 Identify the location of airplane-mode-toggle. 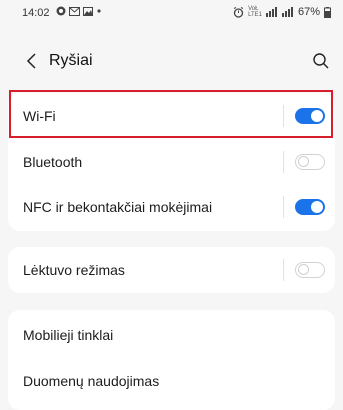
(310, 270).